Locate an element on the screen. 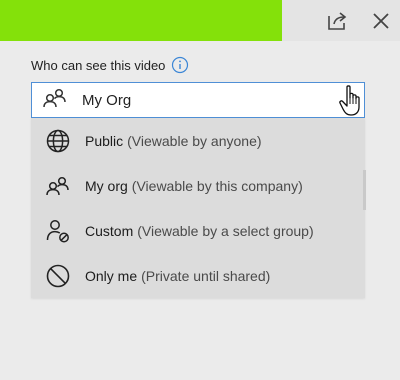  dropdown-scrollbar is located at coordinates (364, 190).